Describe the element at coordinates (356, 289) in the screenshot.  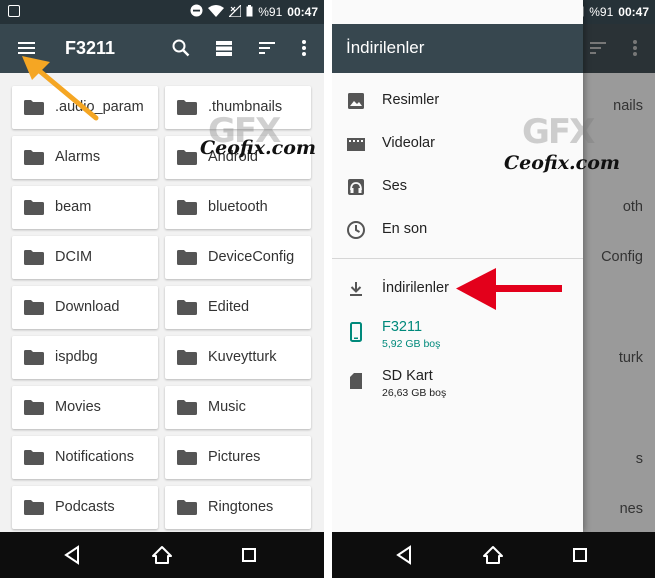
I see `download-icon` at that location.